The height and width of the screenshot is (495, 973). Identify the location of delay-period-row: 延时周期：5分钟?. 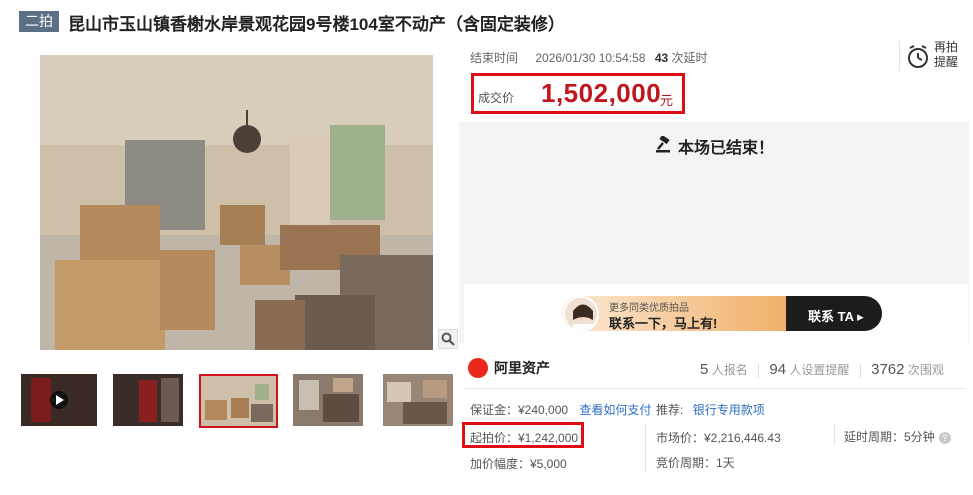
(897, 436).